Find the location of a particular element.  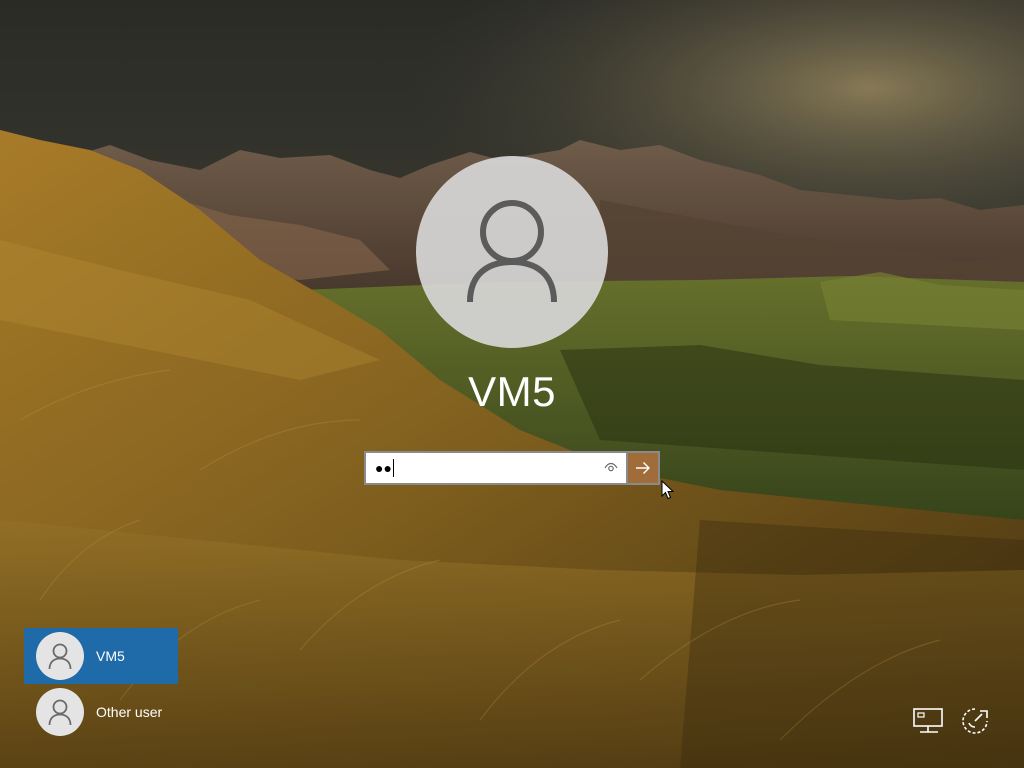

mouse-cursor-icon is located at coordinates (668, 490).